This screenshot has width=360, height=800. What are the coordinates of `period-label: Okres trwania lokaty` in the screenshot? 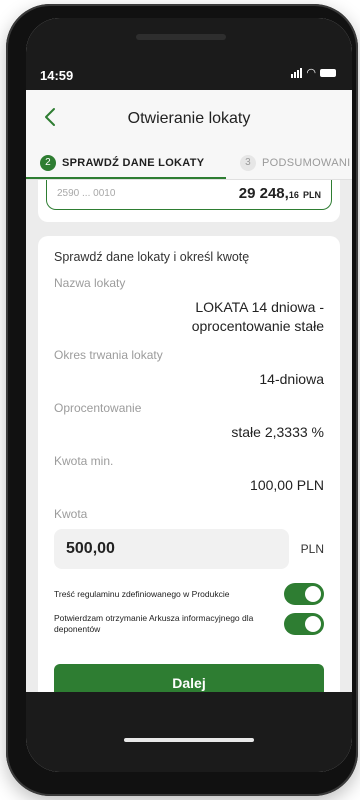 It's located at (108, 355).